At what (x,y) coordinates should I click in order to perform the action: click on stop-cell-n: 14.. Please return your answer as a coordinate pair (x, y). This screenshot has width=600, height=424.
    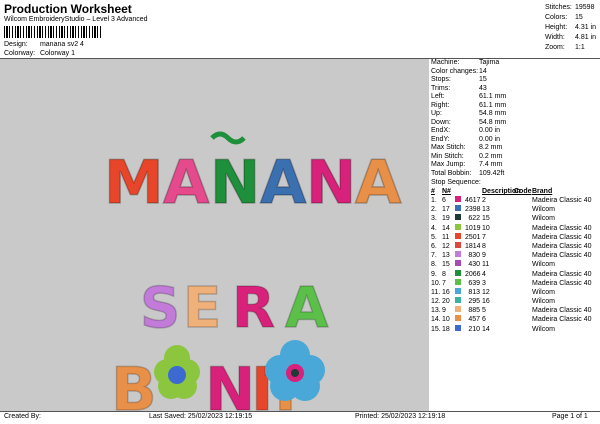
    Looking at the image, I should click on (436, 320).